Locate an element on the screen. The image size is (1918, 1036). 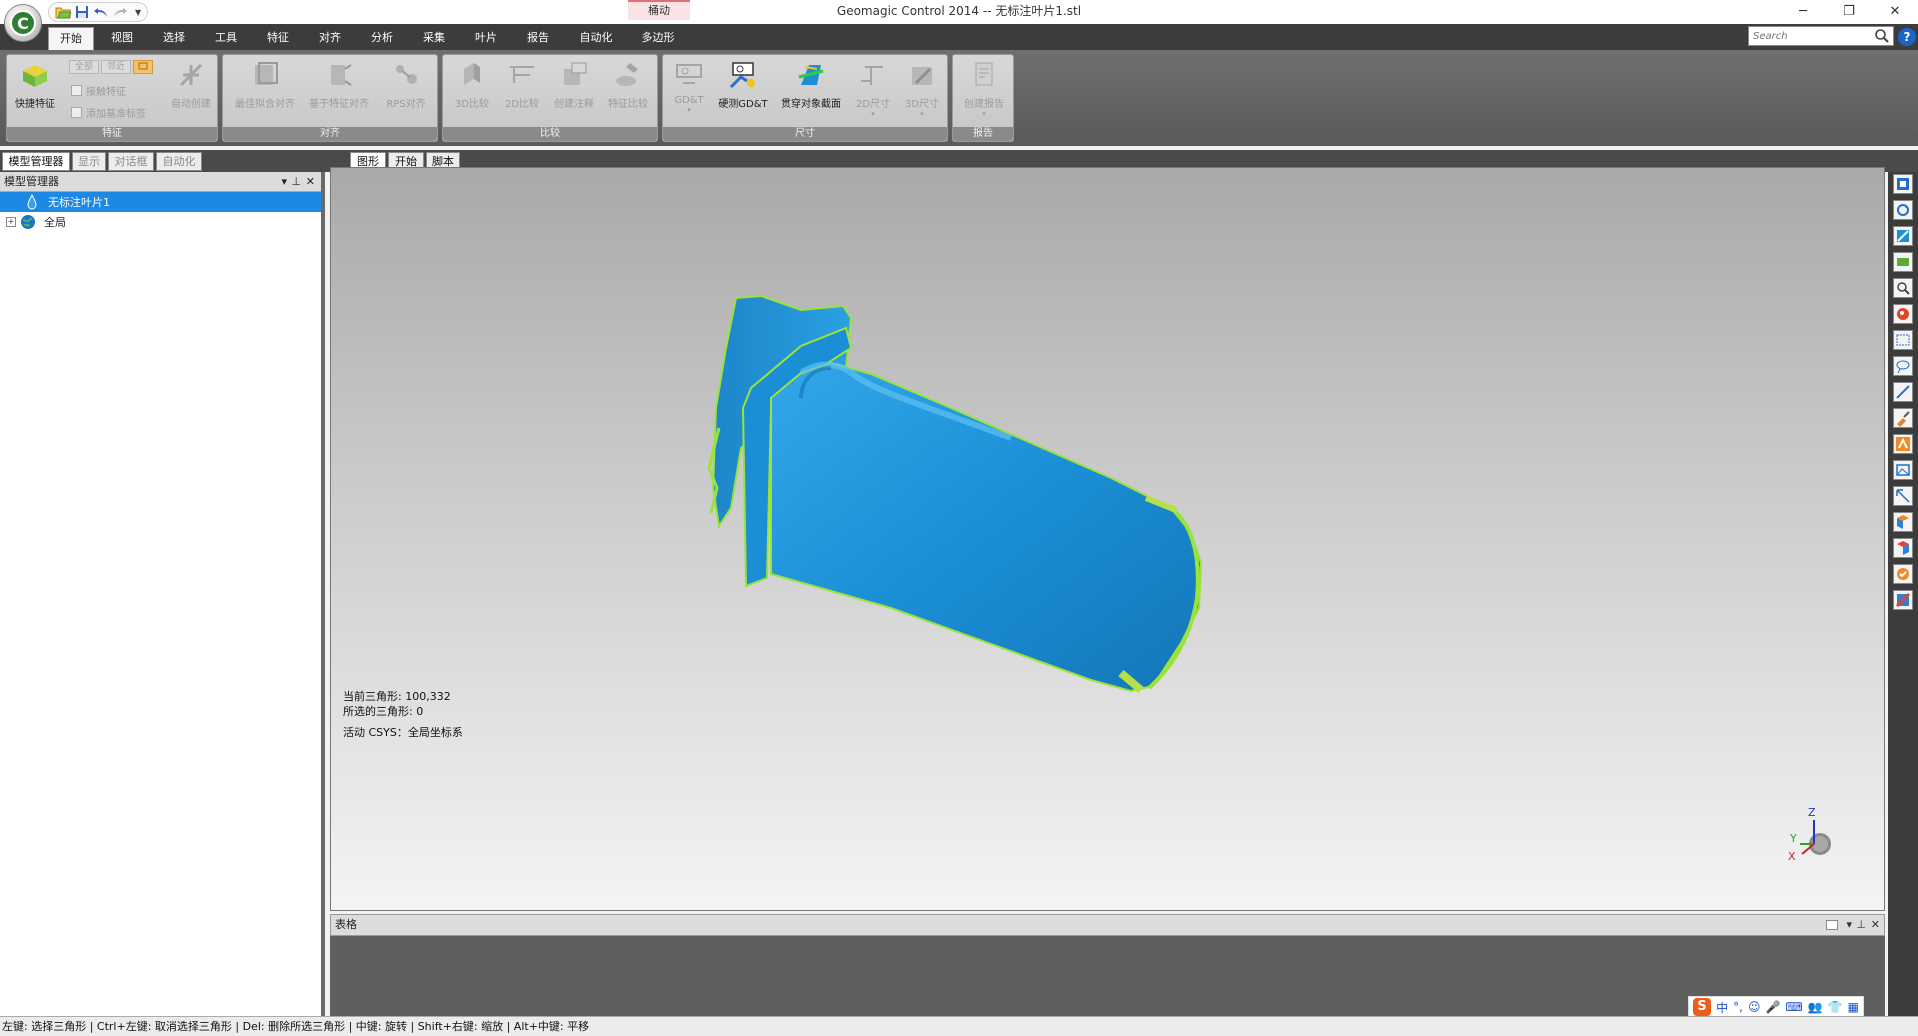
tab-report: 报告 is located at coordinates (538, 38).